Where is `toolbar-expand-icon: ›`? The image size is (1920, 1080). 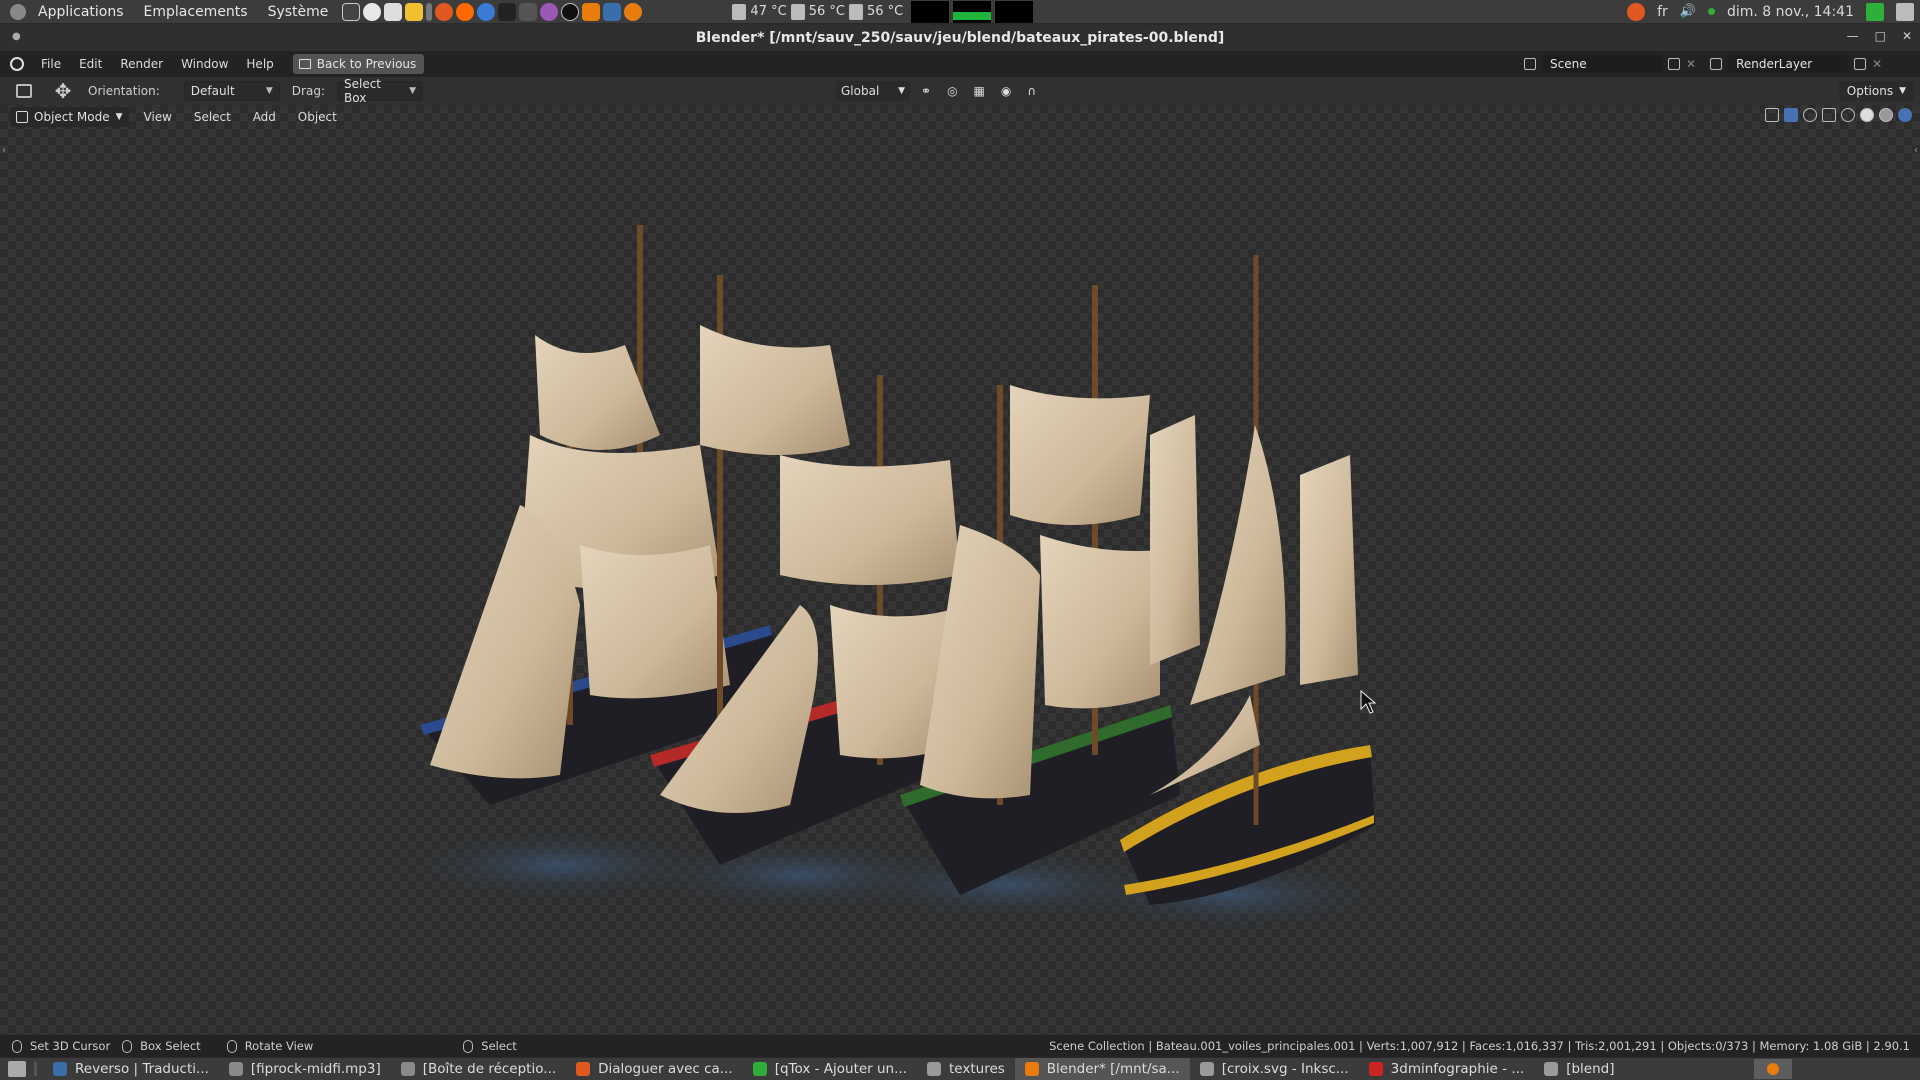 toolbar-expand-icon: › is located at coordinates (4, 150).